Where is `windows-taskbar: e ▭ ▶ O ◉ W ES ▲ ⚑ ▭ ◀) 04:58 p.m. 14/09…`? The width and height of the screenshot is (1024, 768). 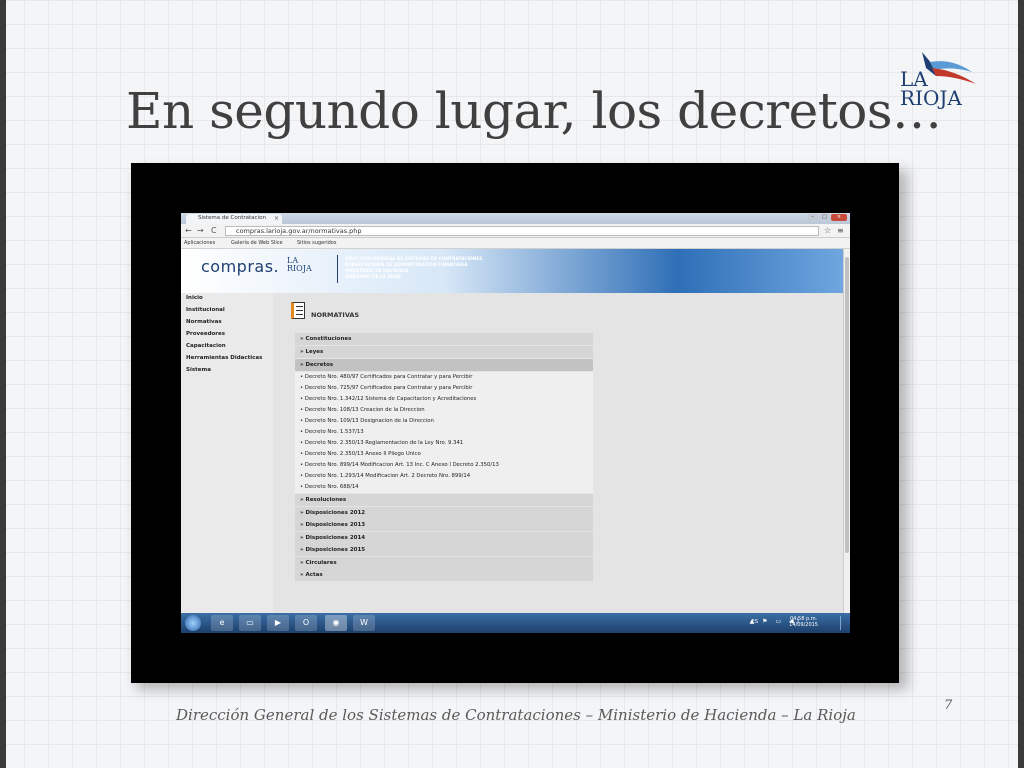
windows-taskbar: e ▭ ▶ O ◉ W ES ▲ ⚑ ▭ ◀) 04:58 p.m. 14/09… is located at coordinates (515, 623).